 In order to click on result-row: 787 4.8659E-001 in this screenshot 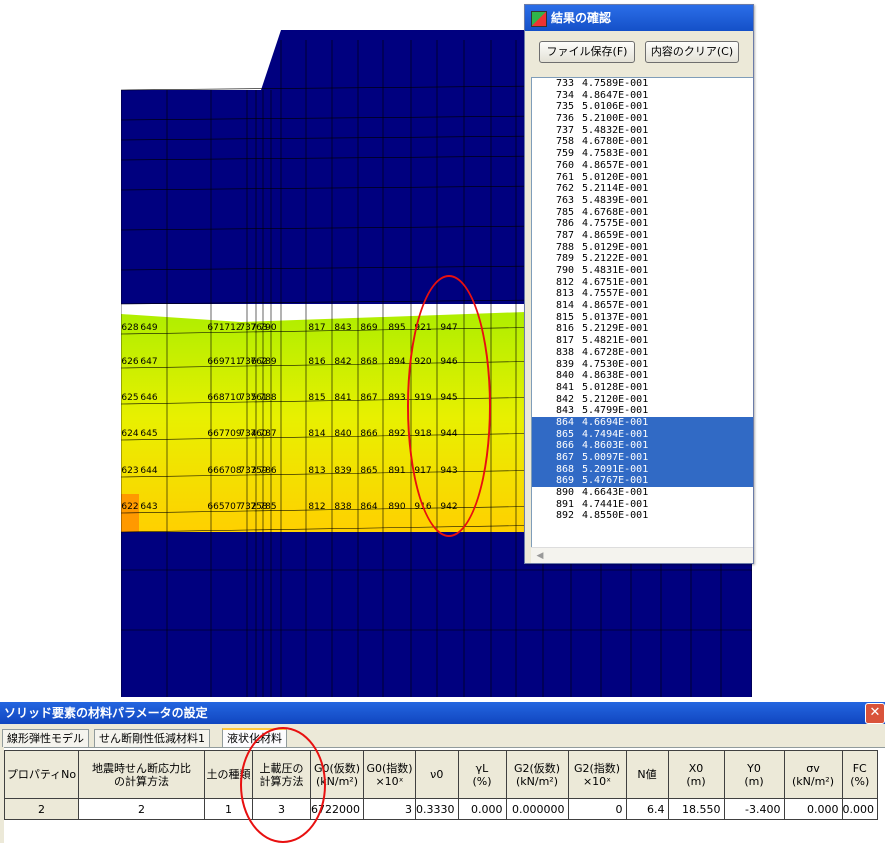, I will do `click(642, 236)`.